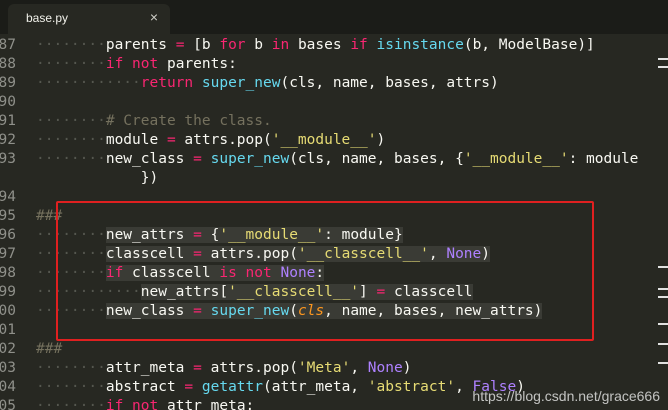 This screenshot has width=668, height=410. What do you see at coordinates (8, 404) in the screenshot?
I see `line-number: 105` at bounding box center [8, 404].